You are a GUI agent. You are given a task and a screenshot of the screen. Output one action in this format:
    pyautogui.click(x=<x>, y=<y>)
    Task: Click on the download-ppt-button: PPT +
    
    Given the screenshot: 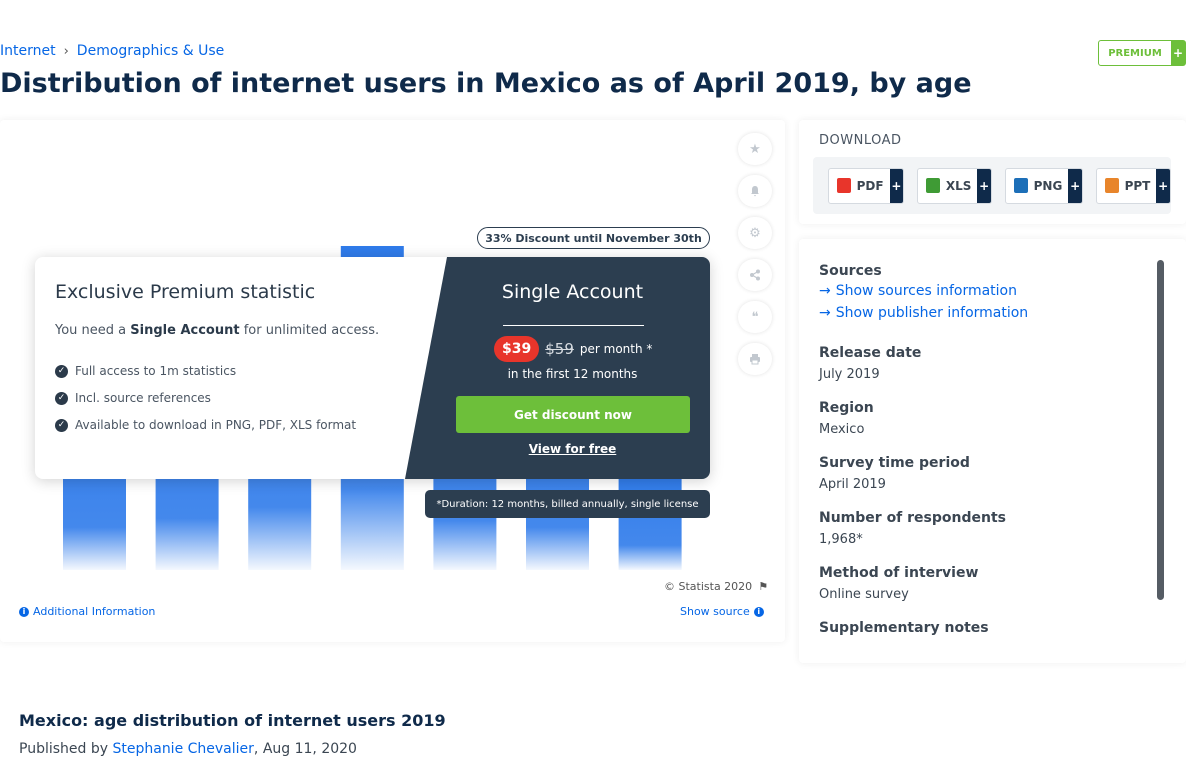 What is the action you would take?
    pyautogui.click(x=1133, y=185)
    